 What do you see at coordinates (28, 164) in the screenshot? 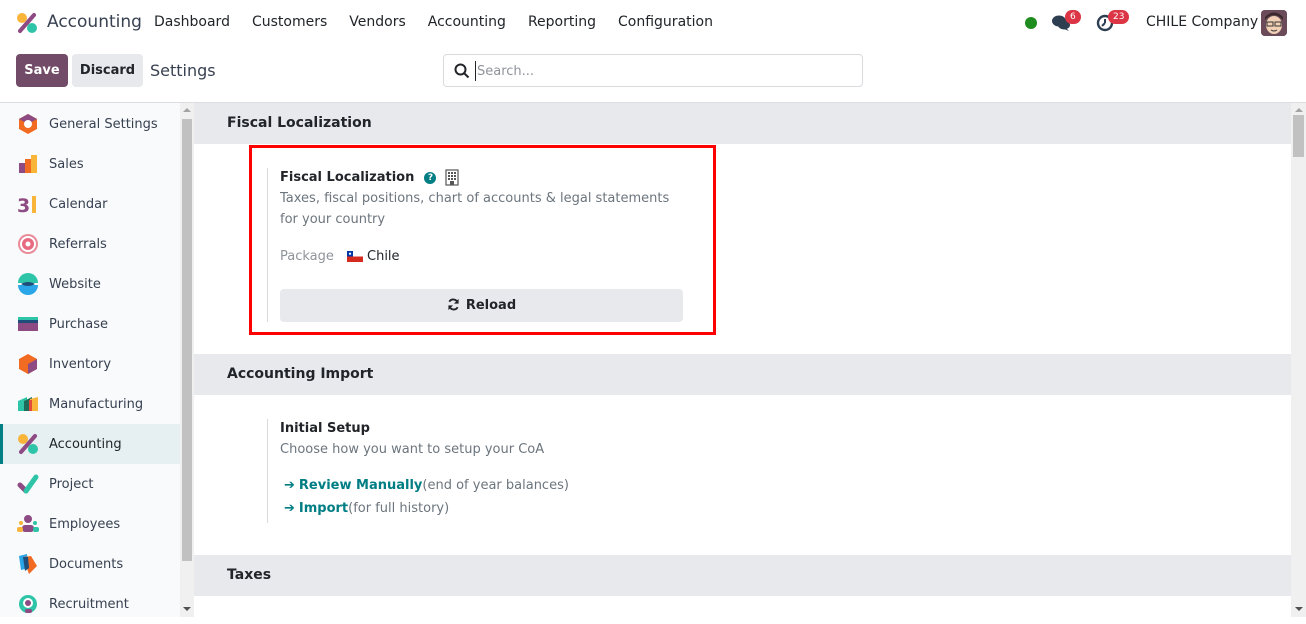
I see `sales-icon` at bounding box center [28, 164].